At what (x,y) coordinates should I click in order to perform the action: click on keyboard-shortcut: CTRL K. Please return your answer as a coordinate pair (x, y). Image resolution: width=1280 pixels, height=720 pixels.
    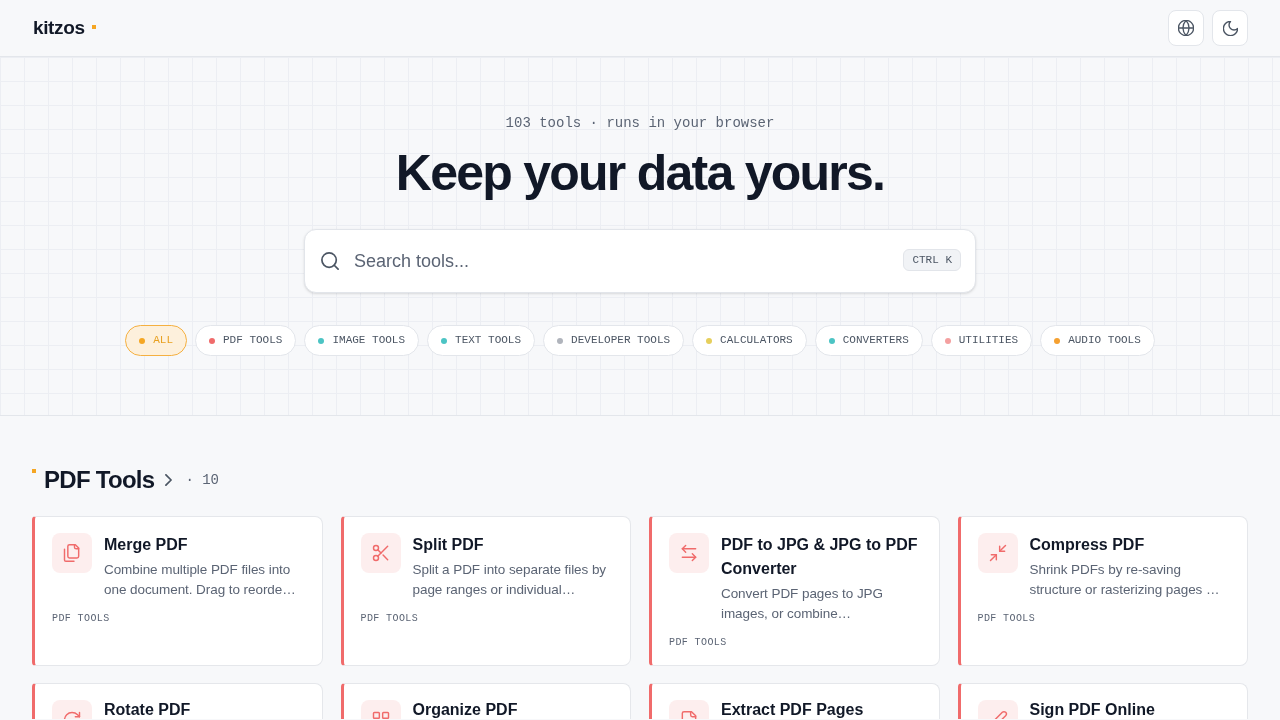
    Looking at the image, I should click on (932, 260).